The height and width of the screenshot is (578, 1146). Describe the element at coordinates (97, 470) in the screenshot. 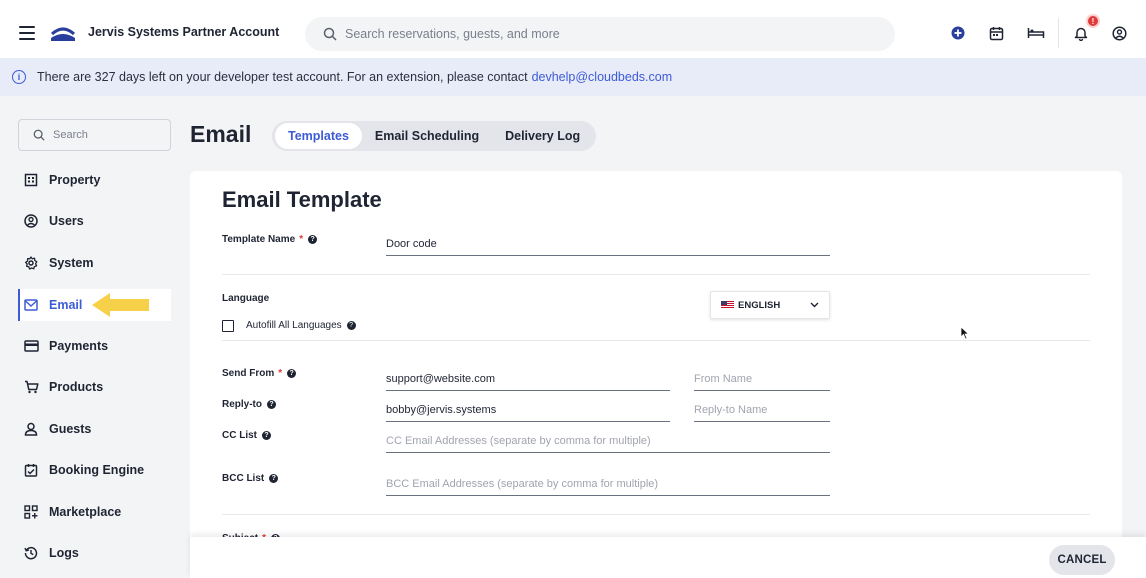

I see `sidebar-item-label: Booking Engine` at that location.